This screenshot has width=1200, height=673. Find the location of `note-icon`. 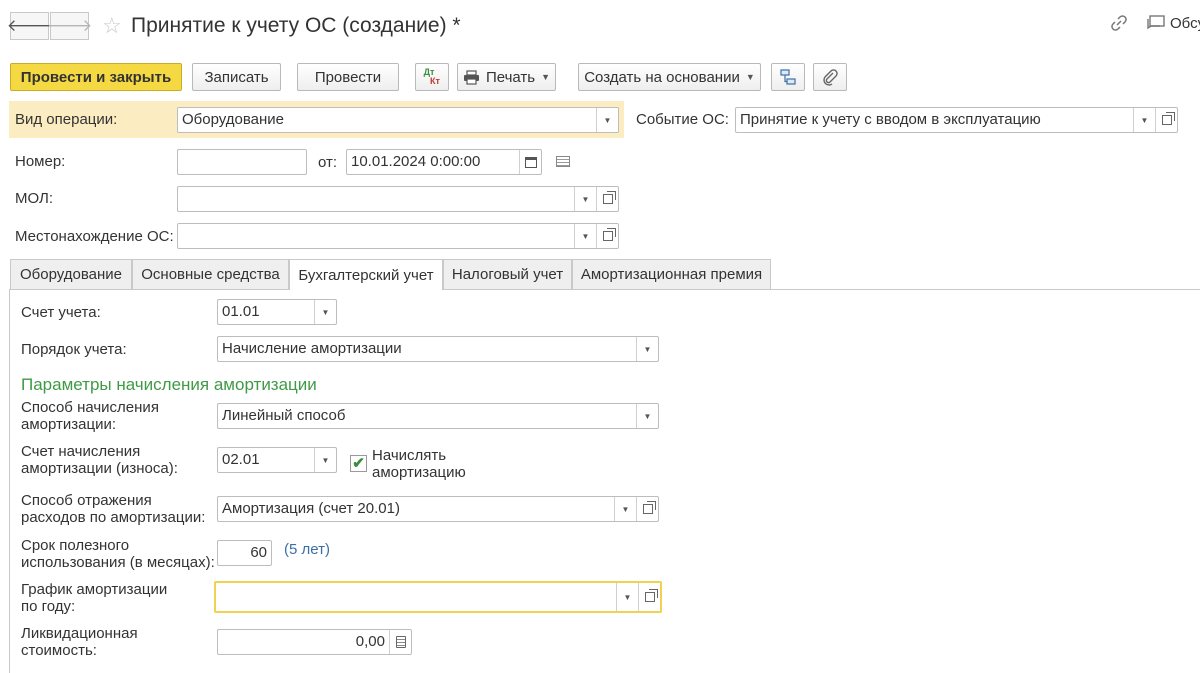

note-icon is located at coordinates (563, 161).